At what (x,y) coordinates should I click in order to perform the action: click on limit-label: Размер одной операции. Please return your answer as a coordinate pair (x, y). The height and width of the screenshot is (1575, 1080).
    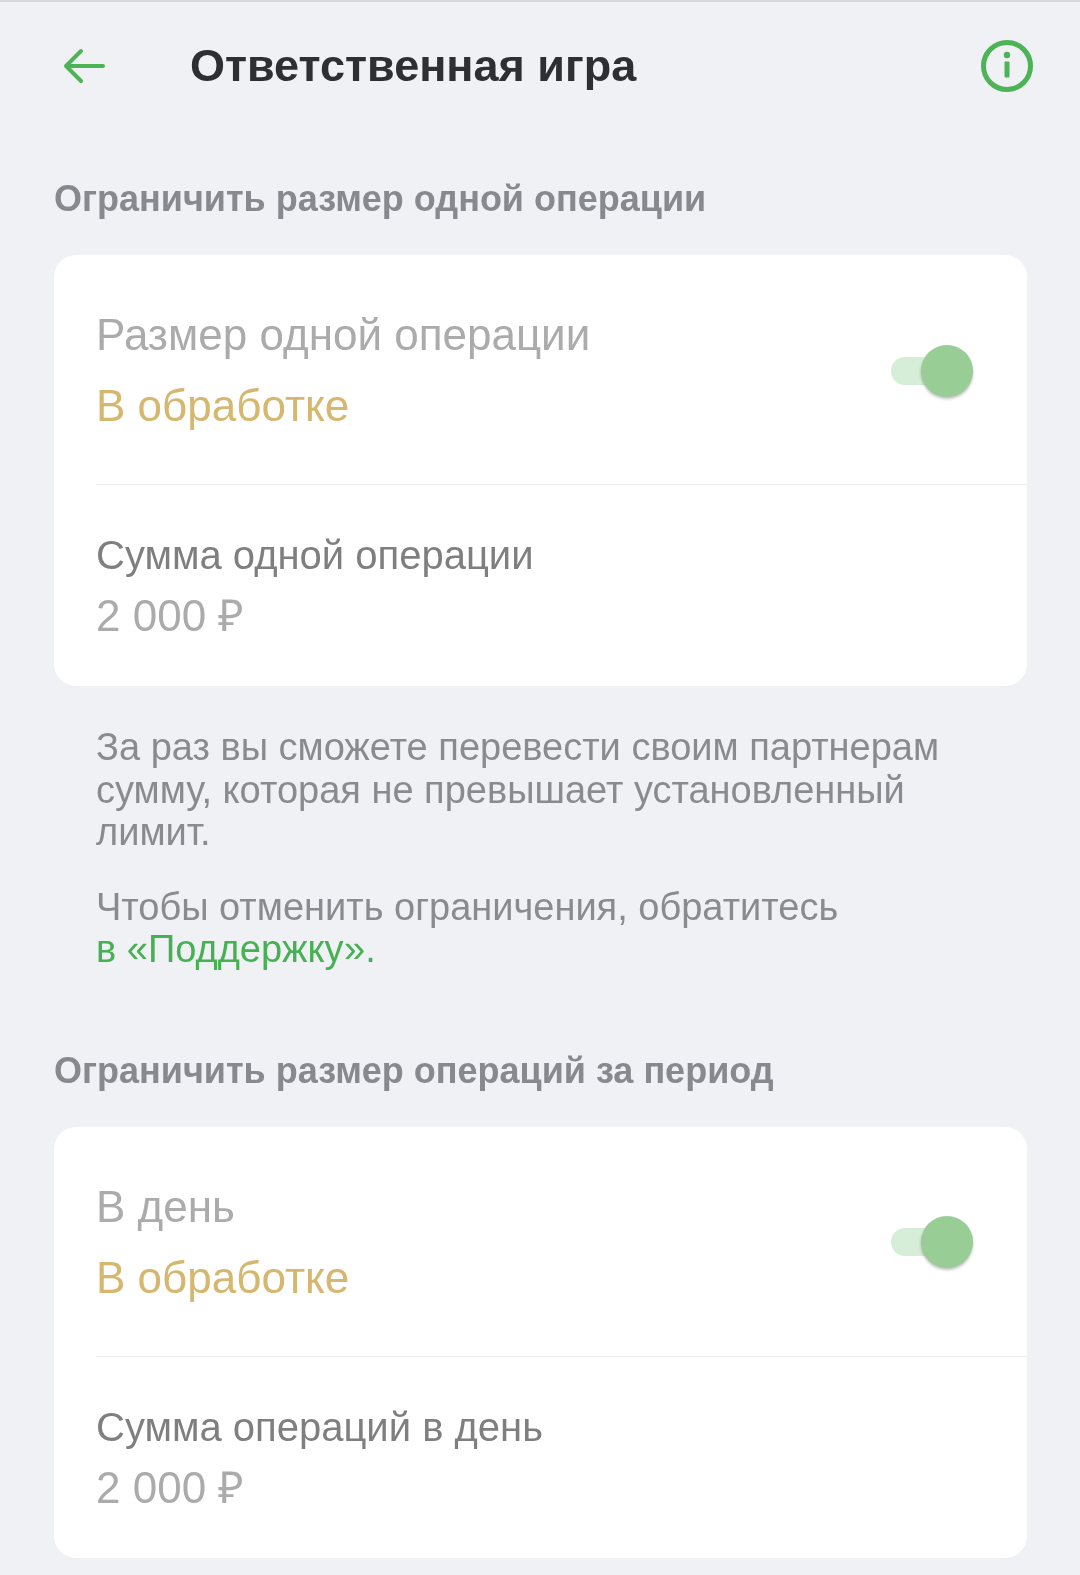
    Looking at the image, I should click on (344, 335).